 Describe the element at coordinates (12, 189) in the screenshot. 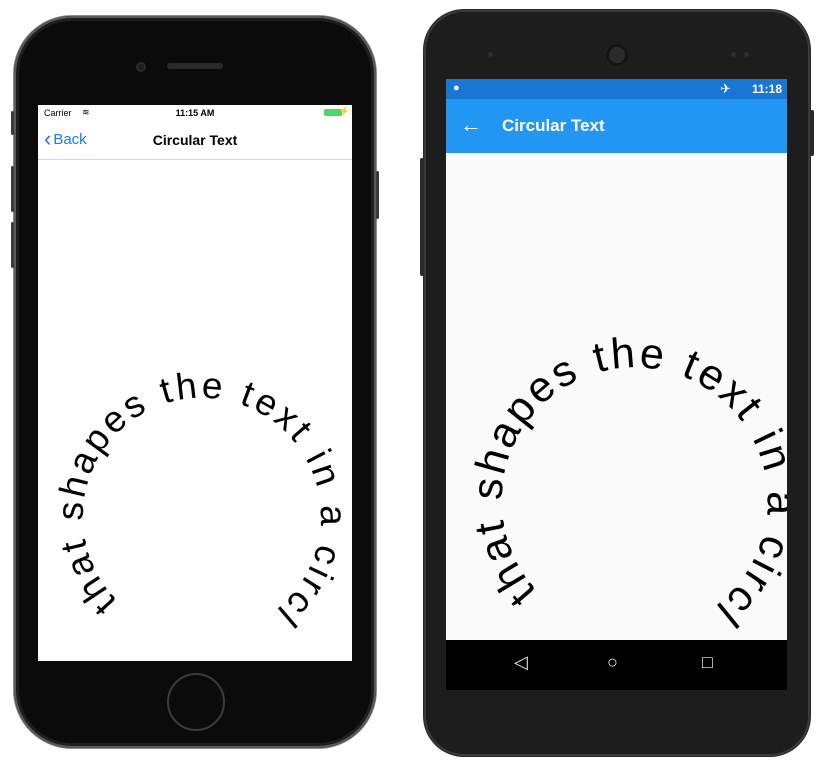

I see `iphone-volume-up-button` at that location.